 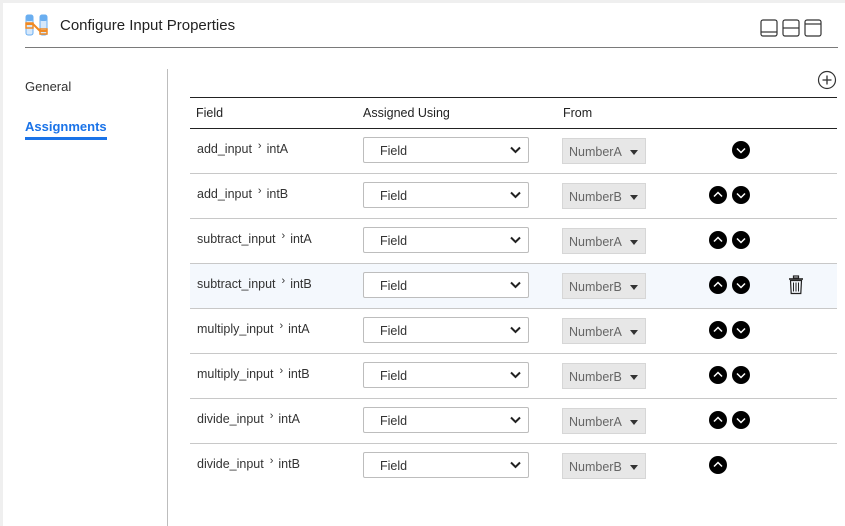 What do you see at coordinates (66, 129) in the screenshot?
I see `sidebar-item-assignments: Assignments` at bounding box center [66, 129].